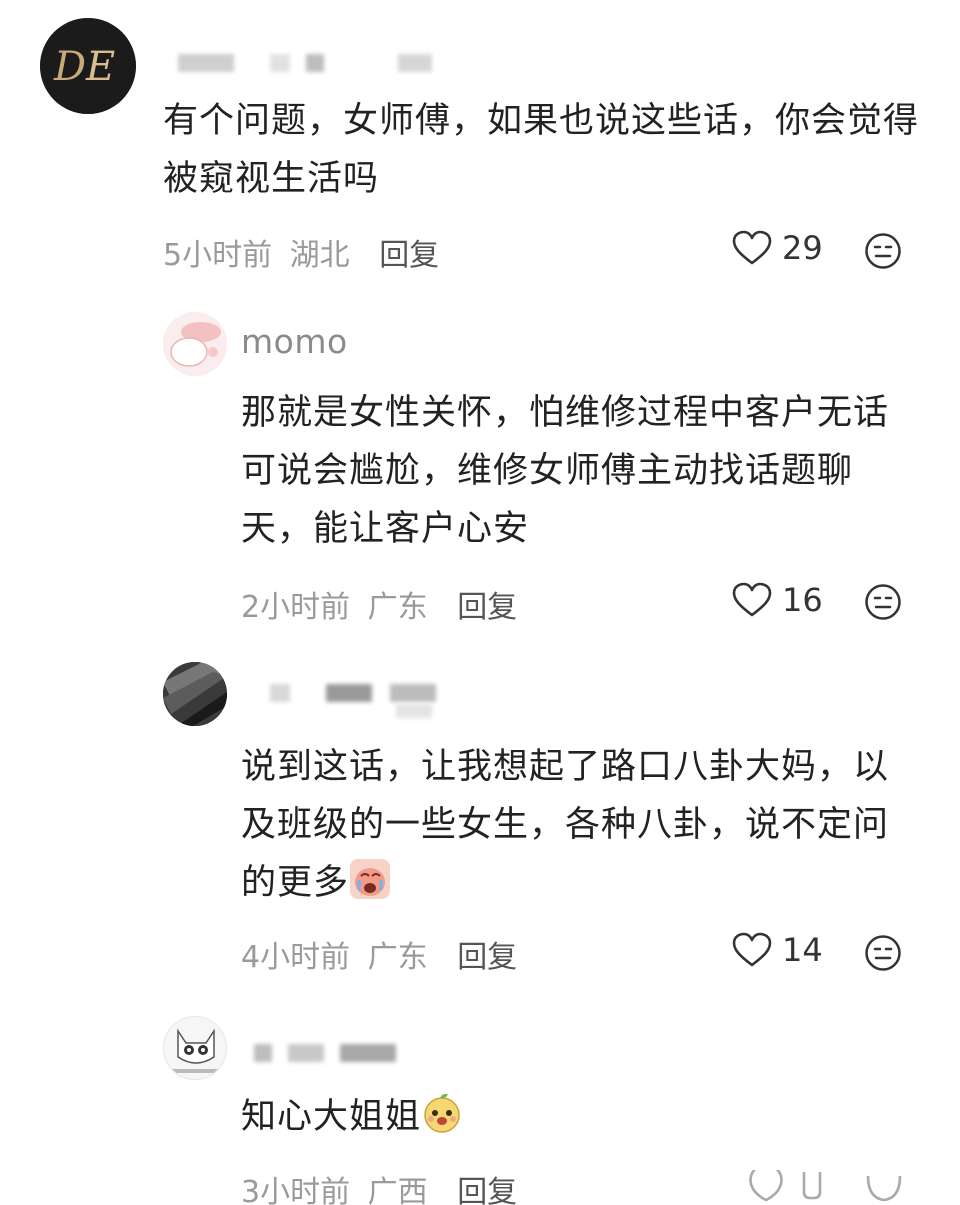  Describe the element at coordinates (218, 255) in the screenshot. I see `timestamp: 5小时前` at that location.